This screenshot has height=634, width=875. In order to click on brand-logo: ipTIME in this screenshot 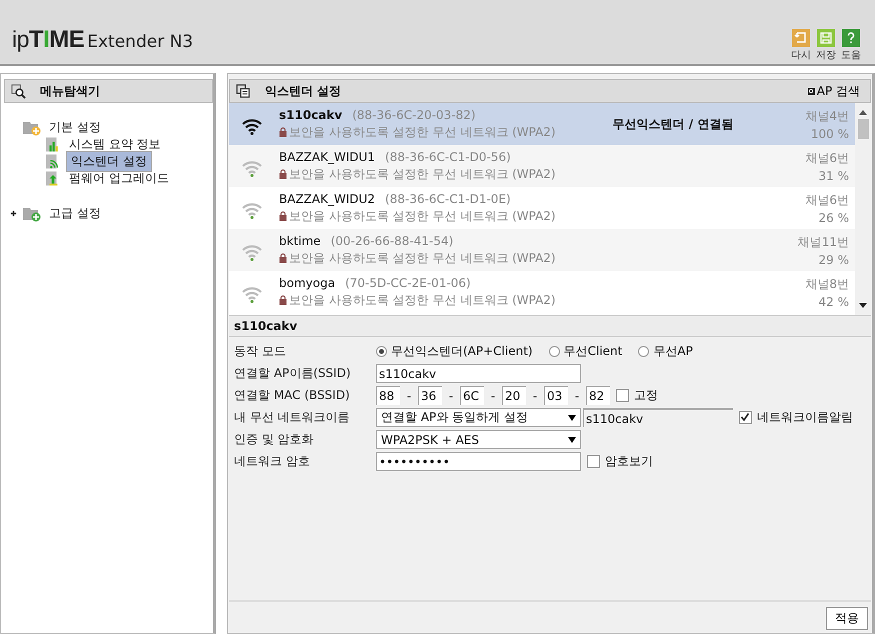, I will do `click(48, 40)`.